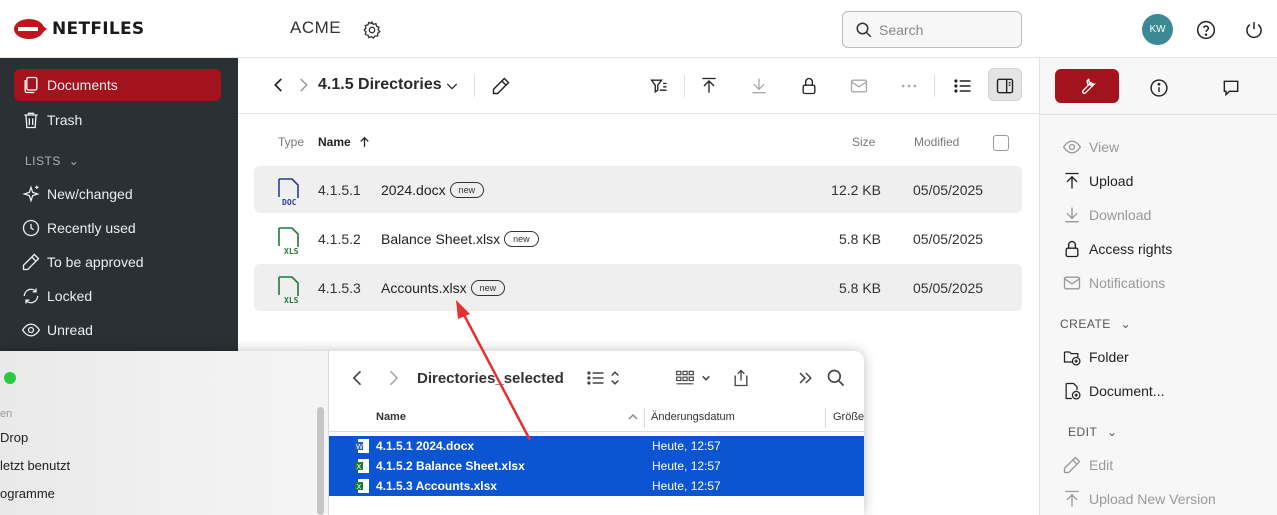 The image size is (1277, 515). Describe the element at coordinates (741, 378) in the screenshot. I see `share-icon` at that location.